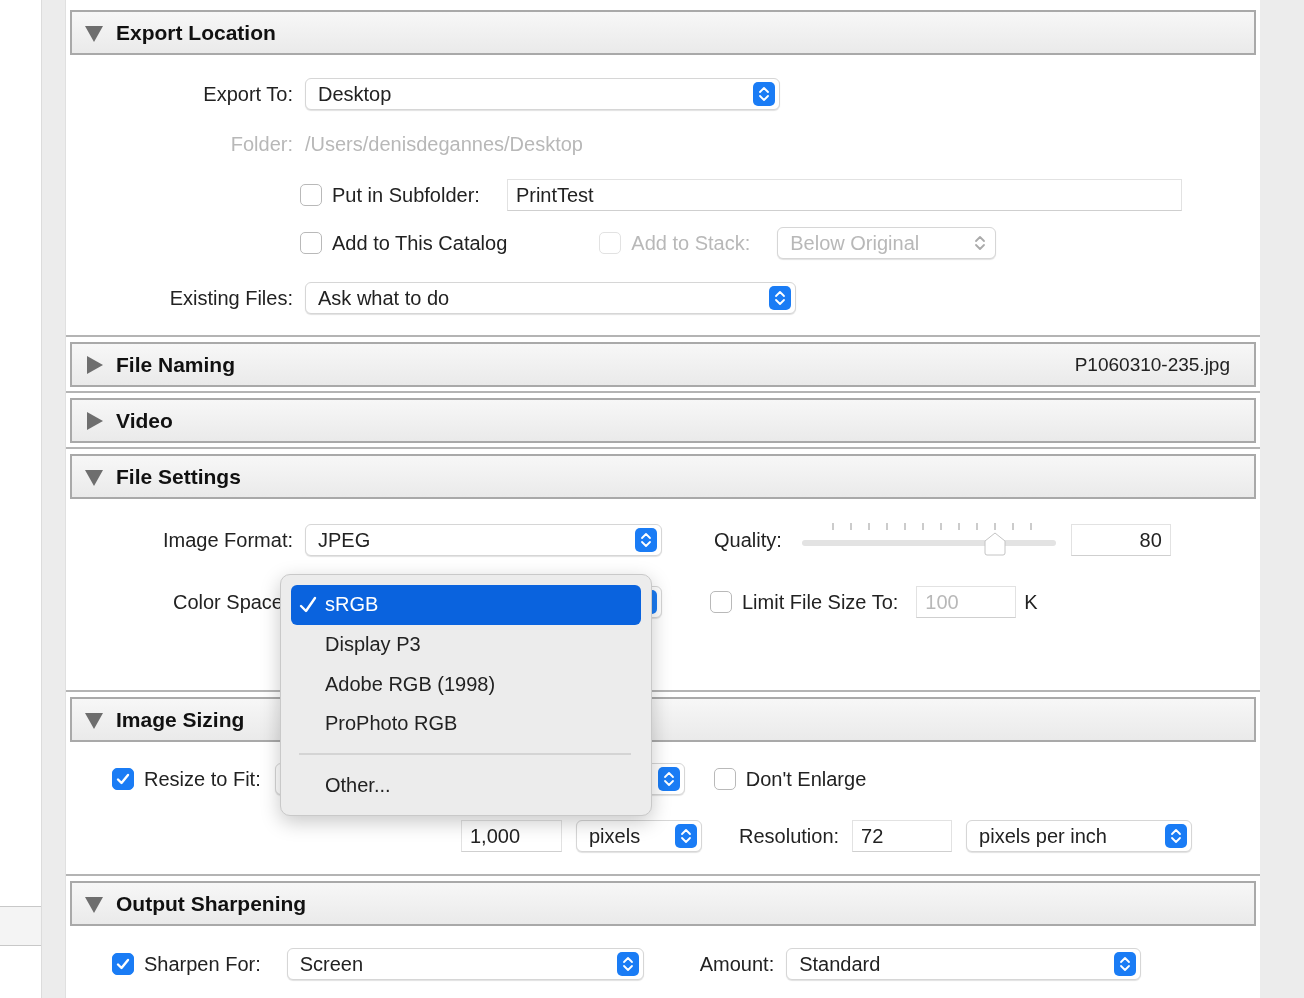 The height and width of the screenshot is (998, 1304). Describe the element at coordinates (511, 836) in the screenshot. I see `size-field: 1,000` at that location.